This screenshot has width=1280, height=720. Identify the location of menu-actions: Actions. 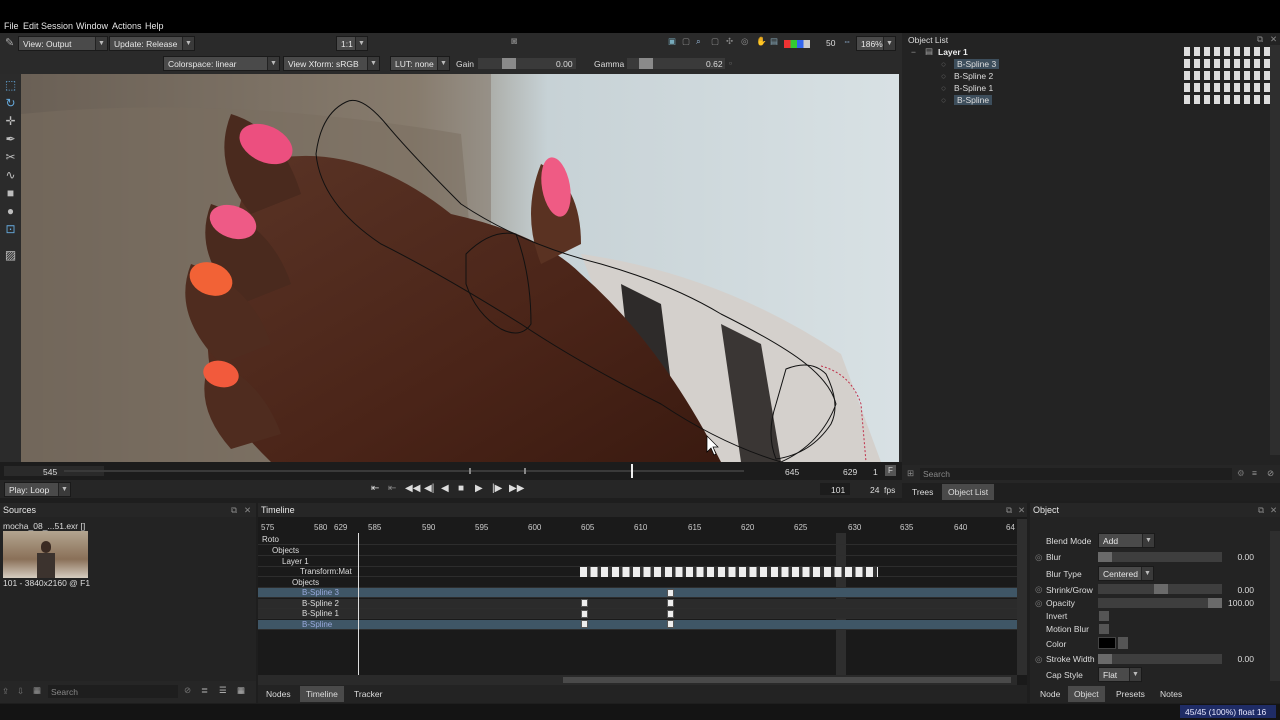
(127, 26).